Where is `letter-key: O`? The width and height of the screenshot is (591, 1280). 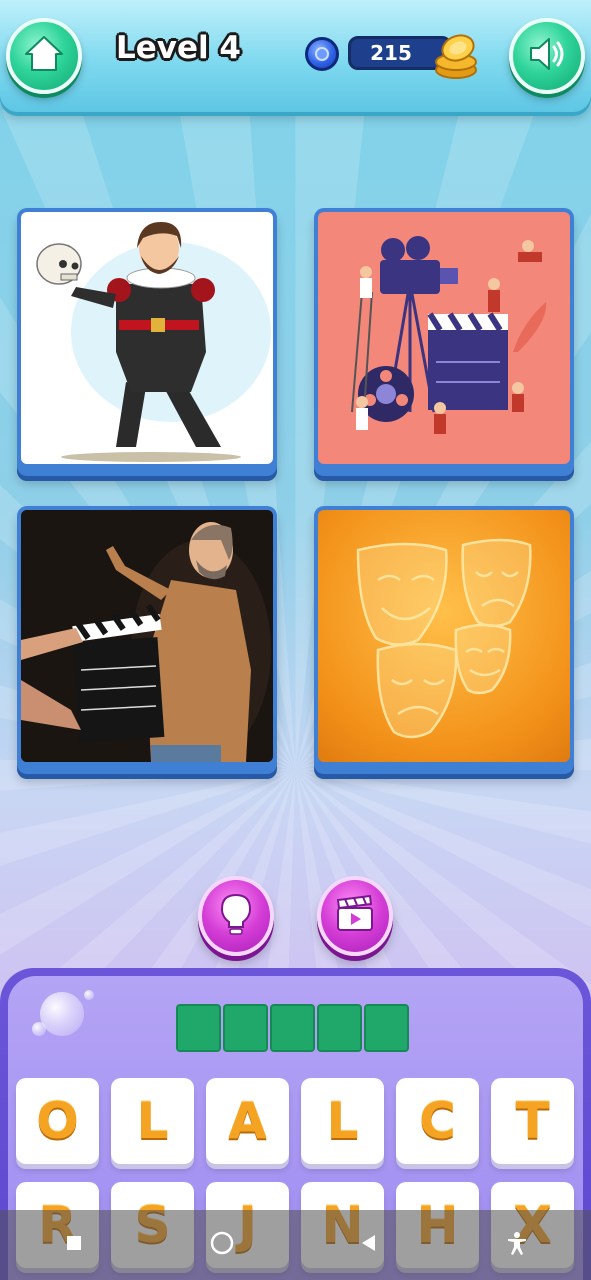
letter-key: O is located at coordinates (57, 1121).